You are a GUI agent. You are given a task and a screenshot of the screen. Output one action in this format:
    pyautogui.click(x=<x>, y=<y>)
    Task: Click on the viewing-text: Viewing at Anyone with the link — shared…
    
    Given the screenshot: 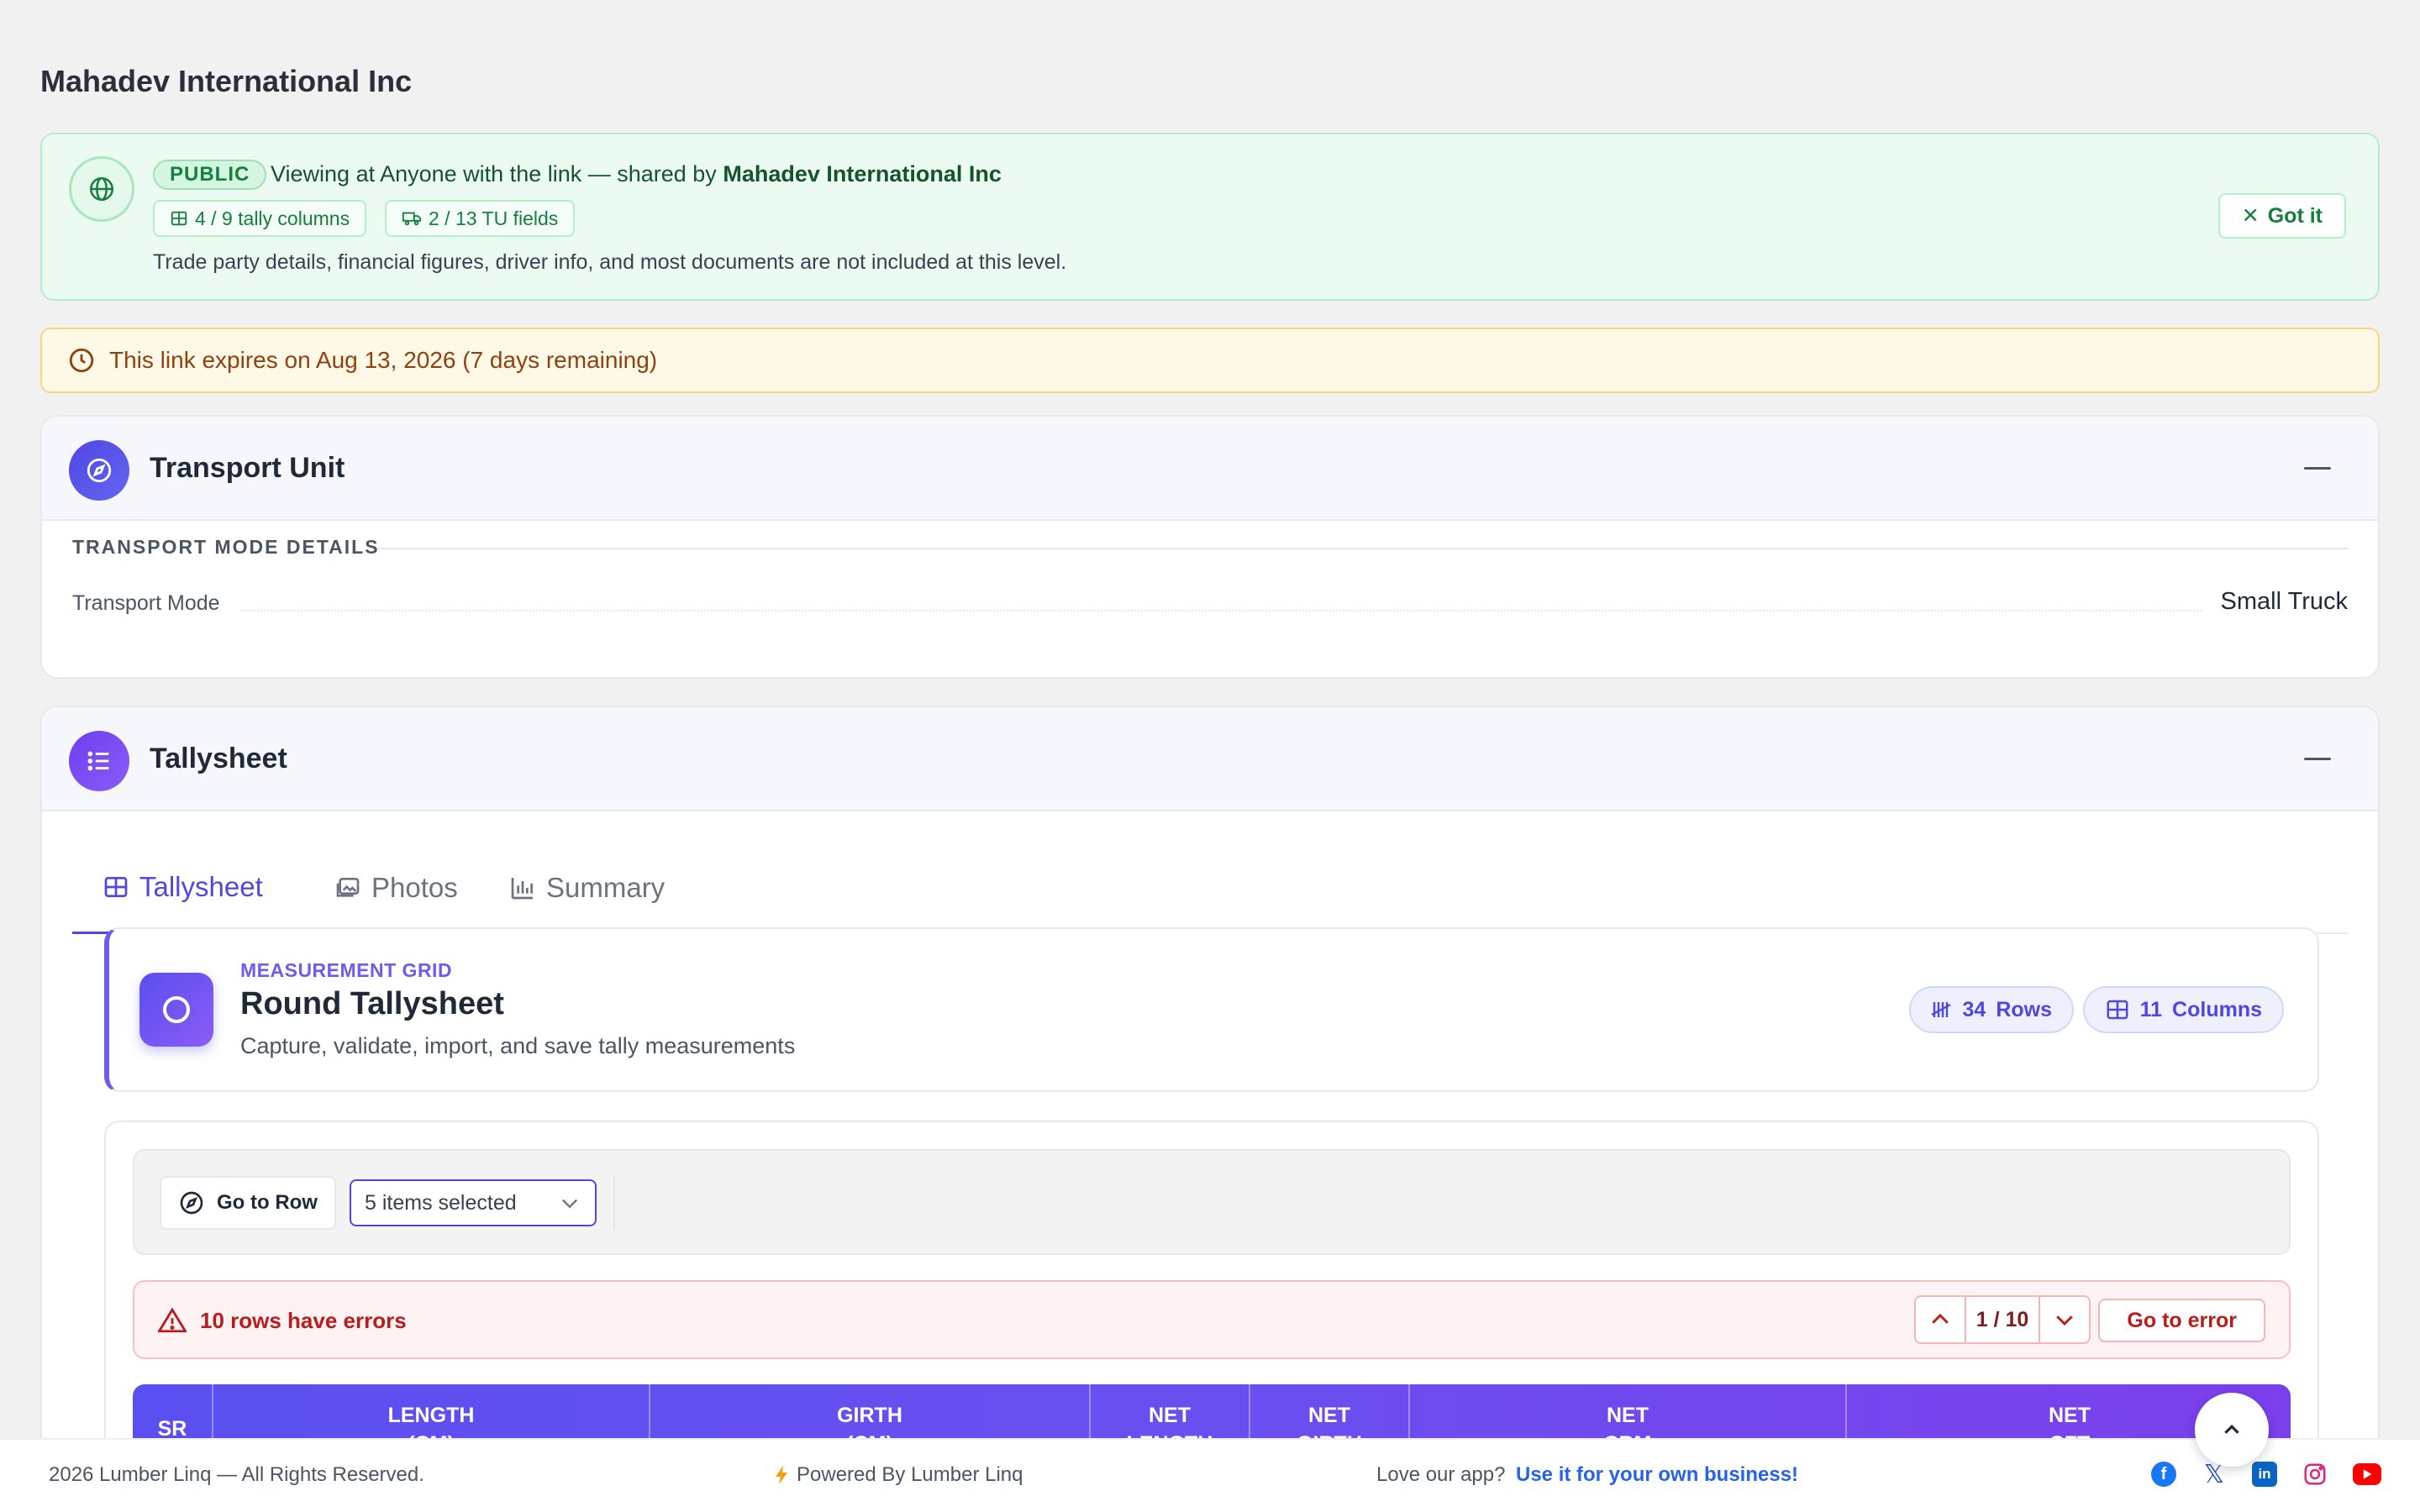 What is the action you would take?
    pyautogui.click(x=636, y=174)
    